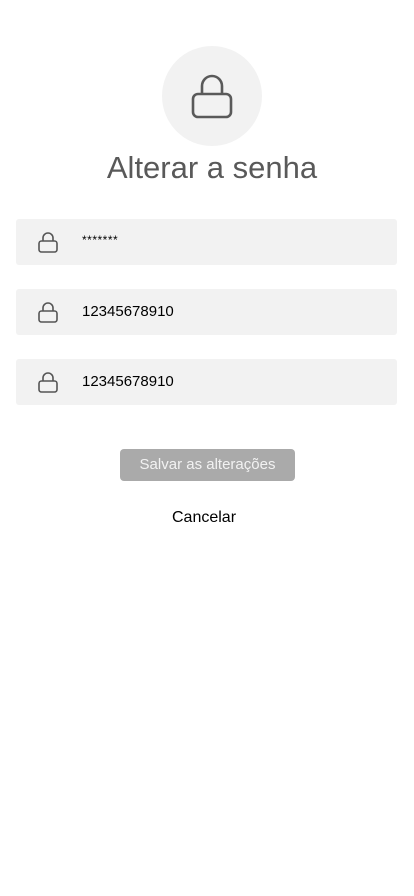 The image size is (414, 896). I want to click on lock-header-badge, so click(212, 96).